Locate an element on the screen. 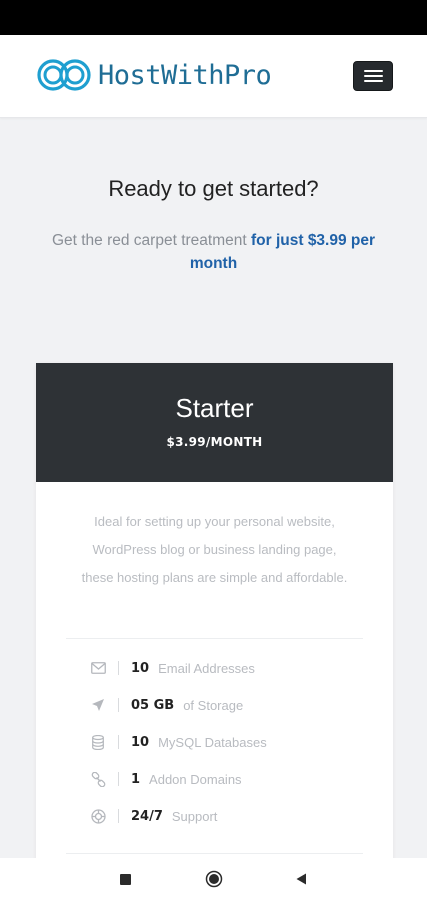  home-button is located at coordinates (214, 879).